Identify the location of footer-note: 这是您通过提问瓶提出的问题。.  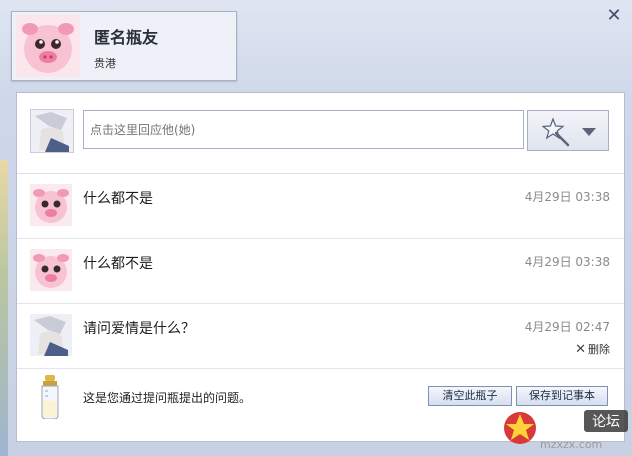
(167, 398).